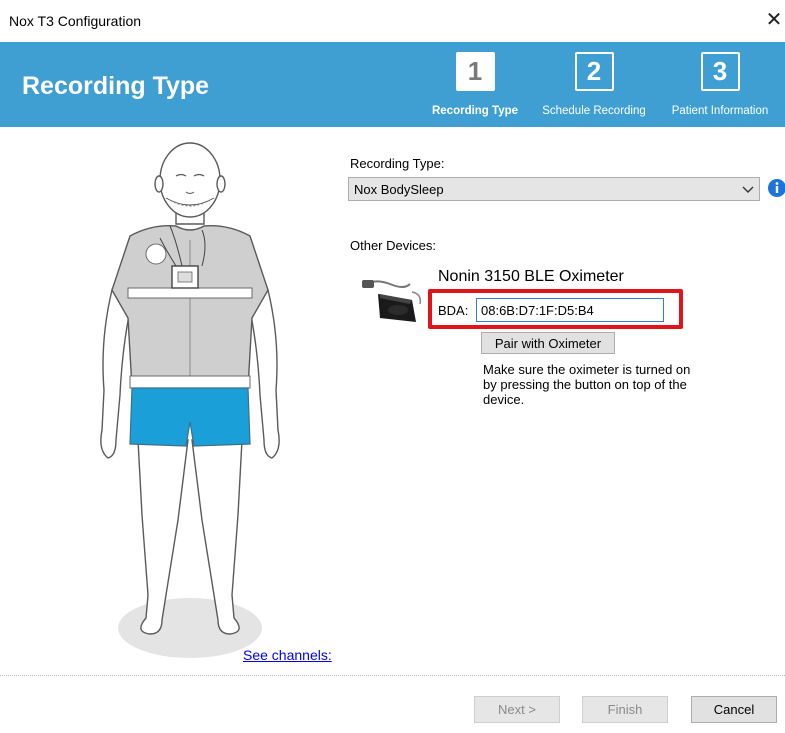  Describe the element at coordinates (397, 163) in the screenshot. I see `recording-type-label: Recording Type:` at that location.